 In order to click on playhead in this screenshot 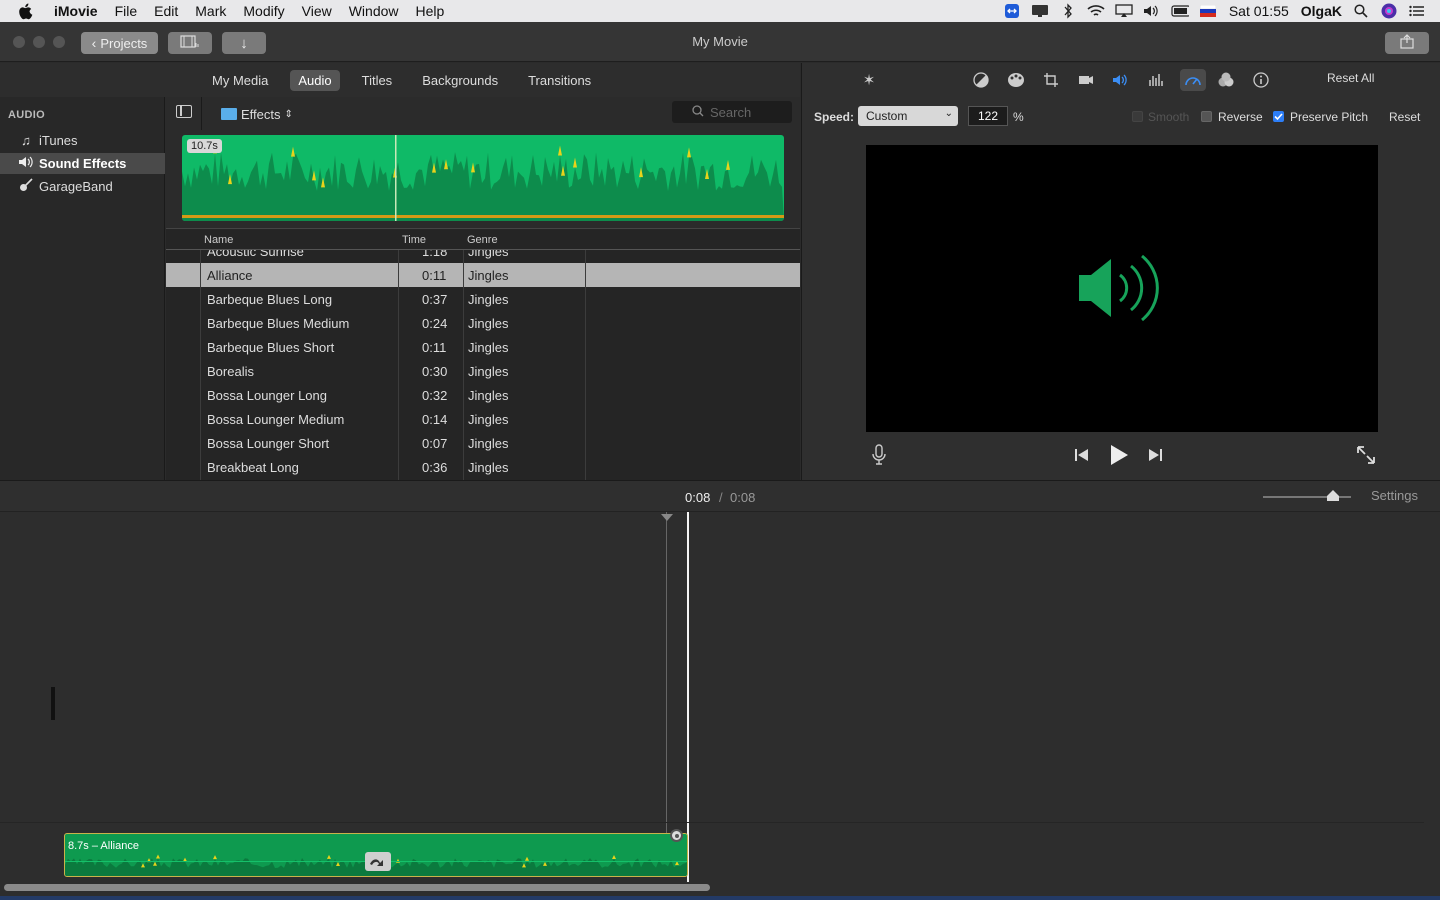, I will do `click(688, 697)`.